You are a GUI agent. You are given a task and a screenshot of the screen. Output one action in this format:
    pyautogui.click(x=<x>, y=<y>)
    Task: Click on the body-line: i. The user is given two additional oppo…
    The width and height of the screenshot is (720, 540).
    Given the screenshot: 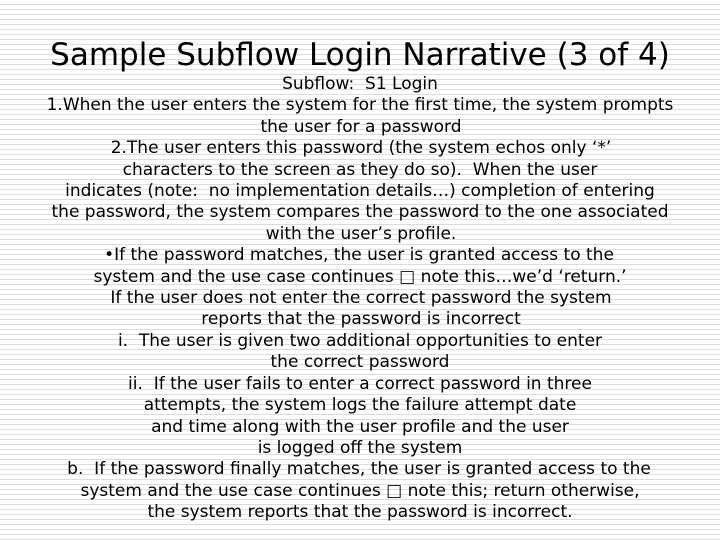 What is the action you would take?
    pyautogui.click(x=360, y=340)
    